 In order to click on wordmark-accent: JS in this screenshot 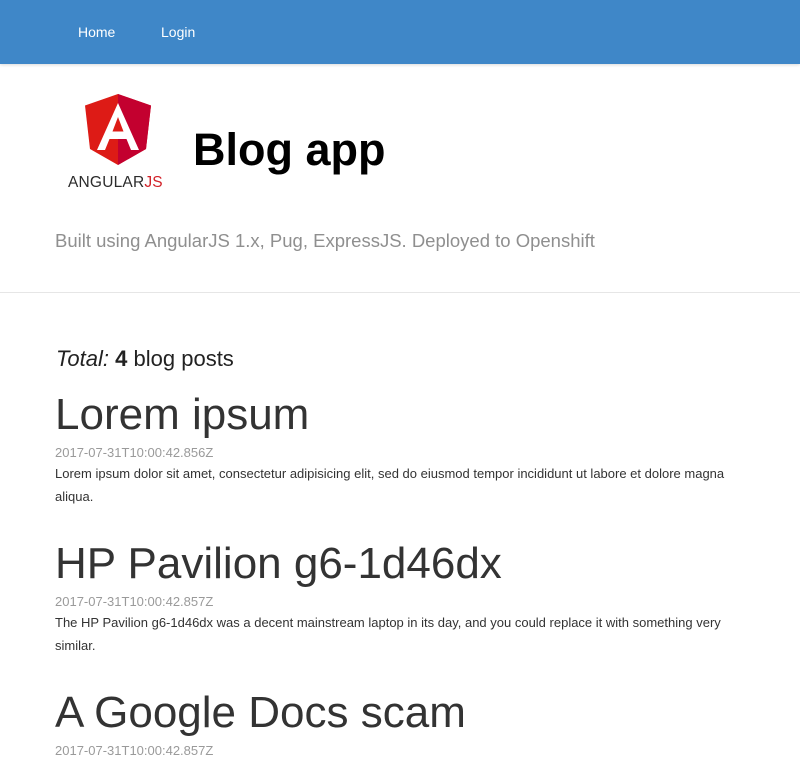, I will do `click(153, 182)`.